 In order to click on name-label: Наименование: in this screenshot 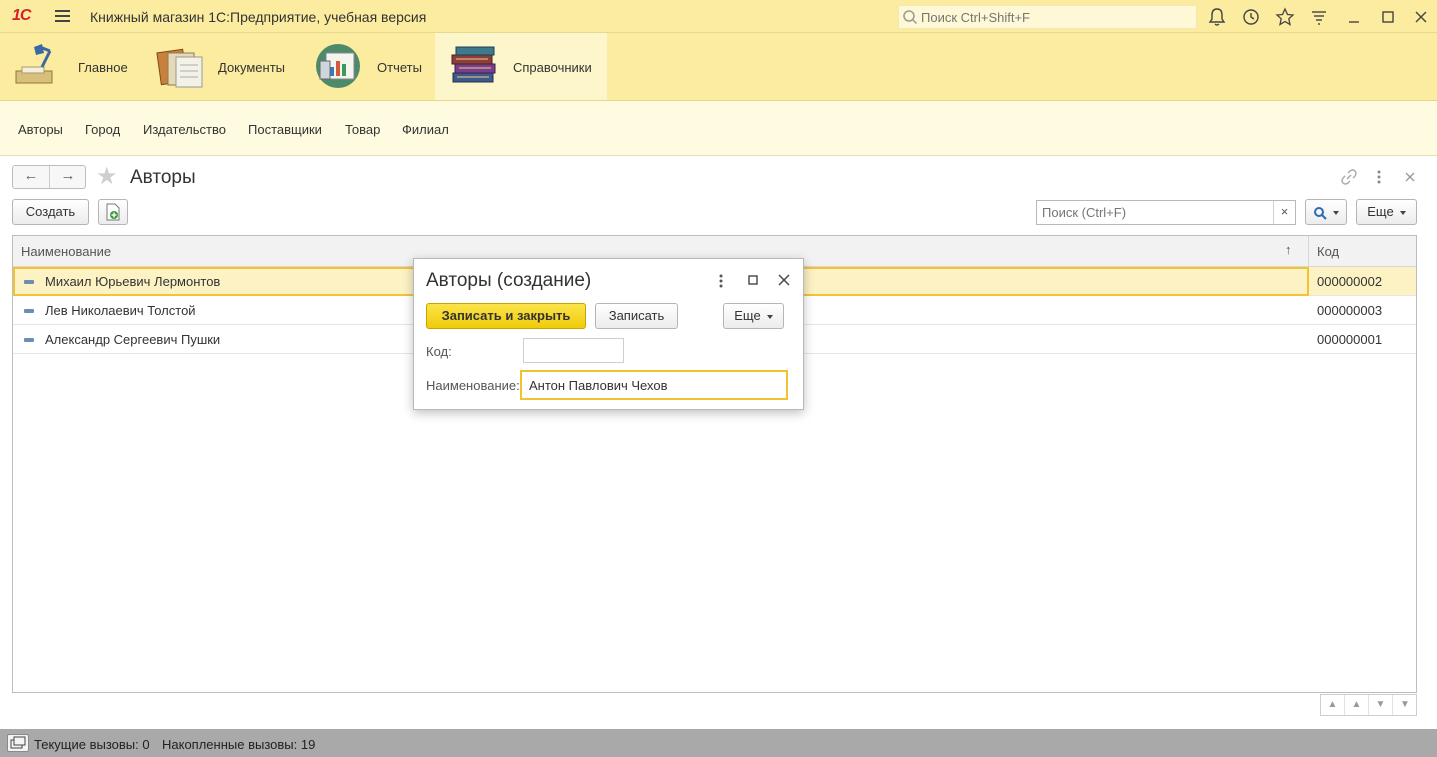, I will do `click(473, 385)`.